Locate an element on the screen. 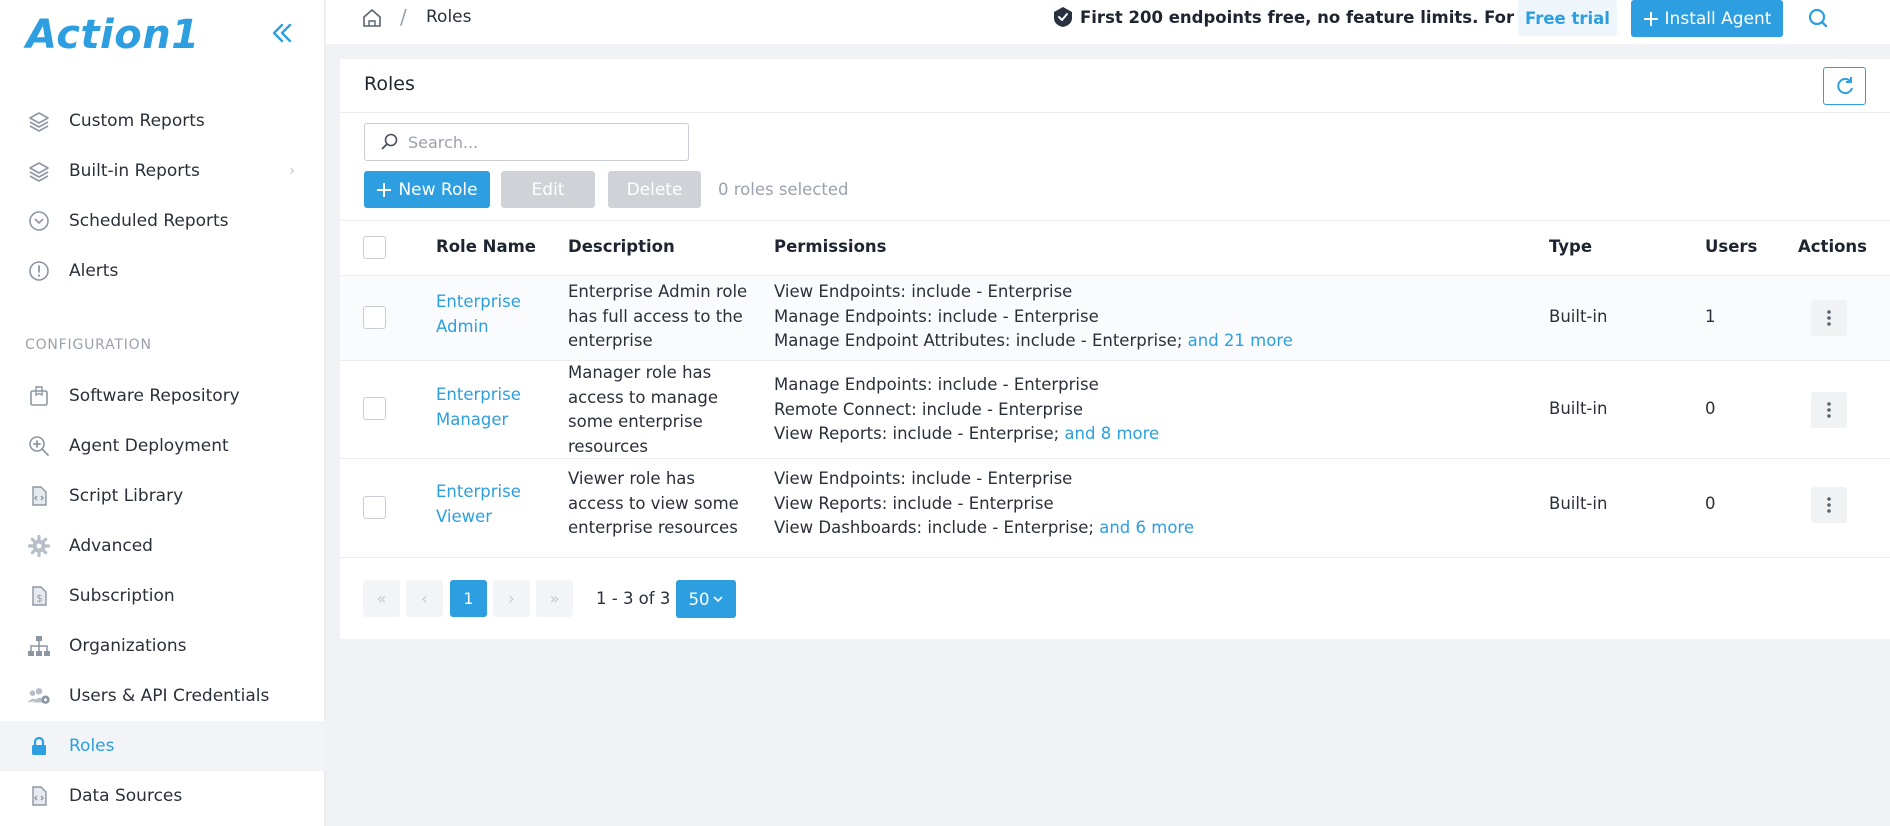 The image size is (1890, 826). more-permissions-link: and 8 more is located at coordinates (1111, 433).